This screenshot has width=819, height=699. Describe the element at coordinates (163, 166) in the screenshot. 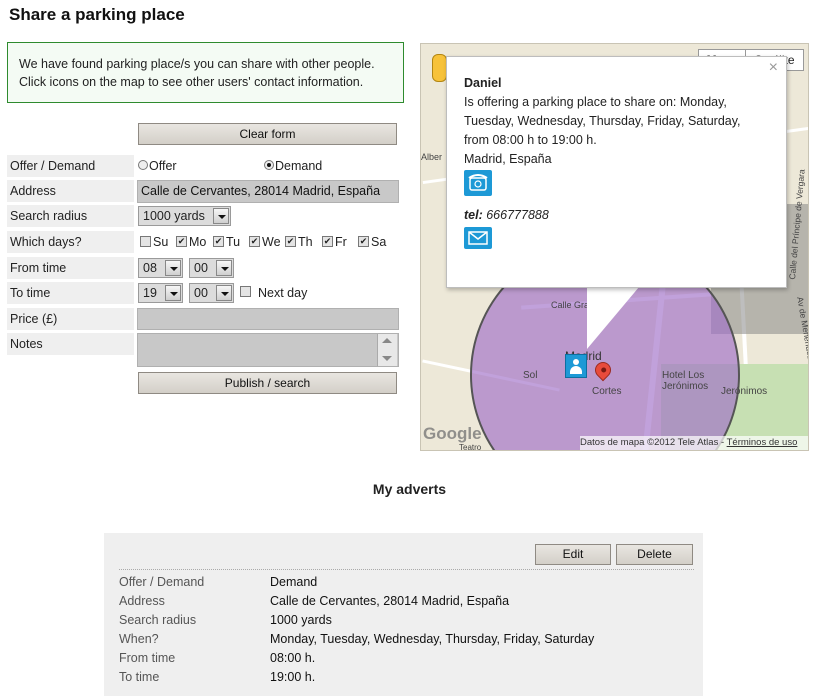

I see `offer-radio-label: Offer` at that location.